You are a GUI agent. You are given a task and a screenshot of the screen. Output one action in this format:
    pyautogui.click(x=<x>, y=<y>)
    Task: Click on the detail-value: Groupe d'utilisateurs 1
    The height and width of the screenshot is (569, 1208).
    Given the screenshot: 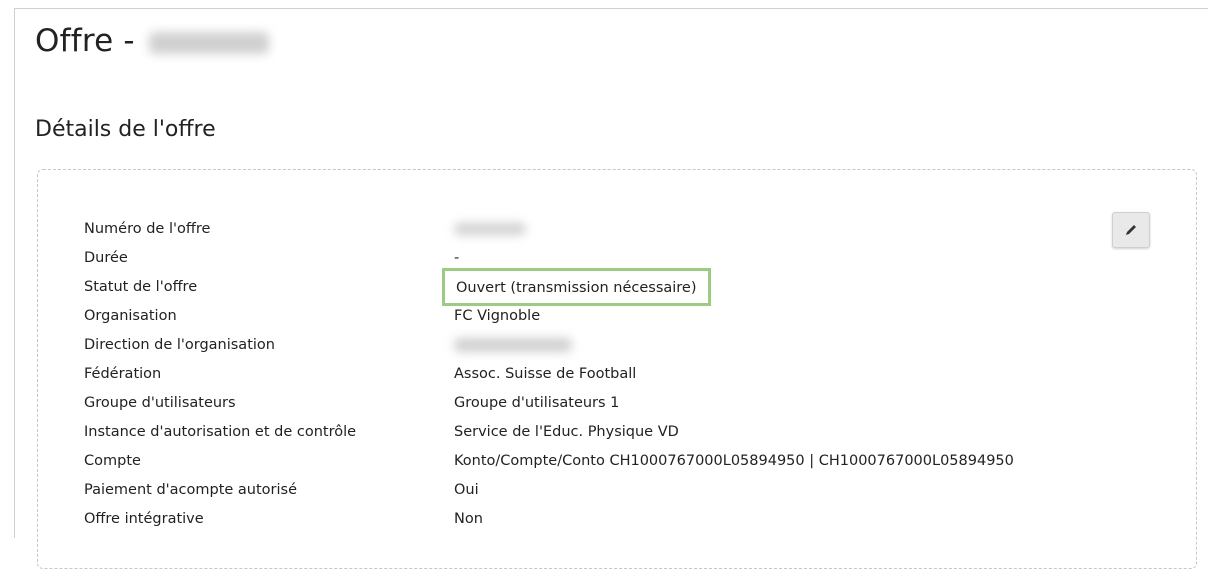 What is the action you would take?
    pyautogui.click(x=537, y=403)
    